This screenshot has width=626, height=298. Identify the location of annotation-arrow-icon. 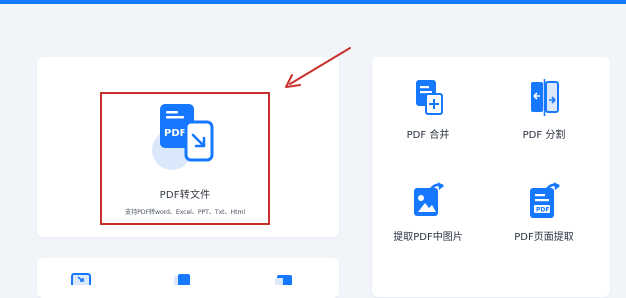
(318, 67).